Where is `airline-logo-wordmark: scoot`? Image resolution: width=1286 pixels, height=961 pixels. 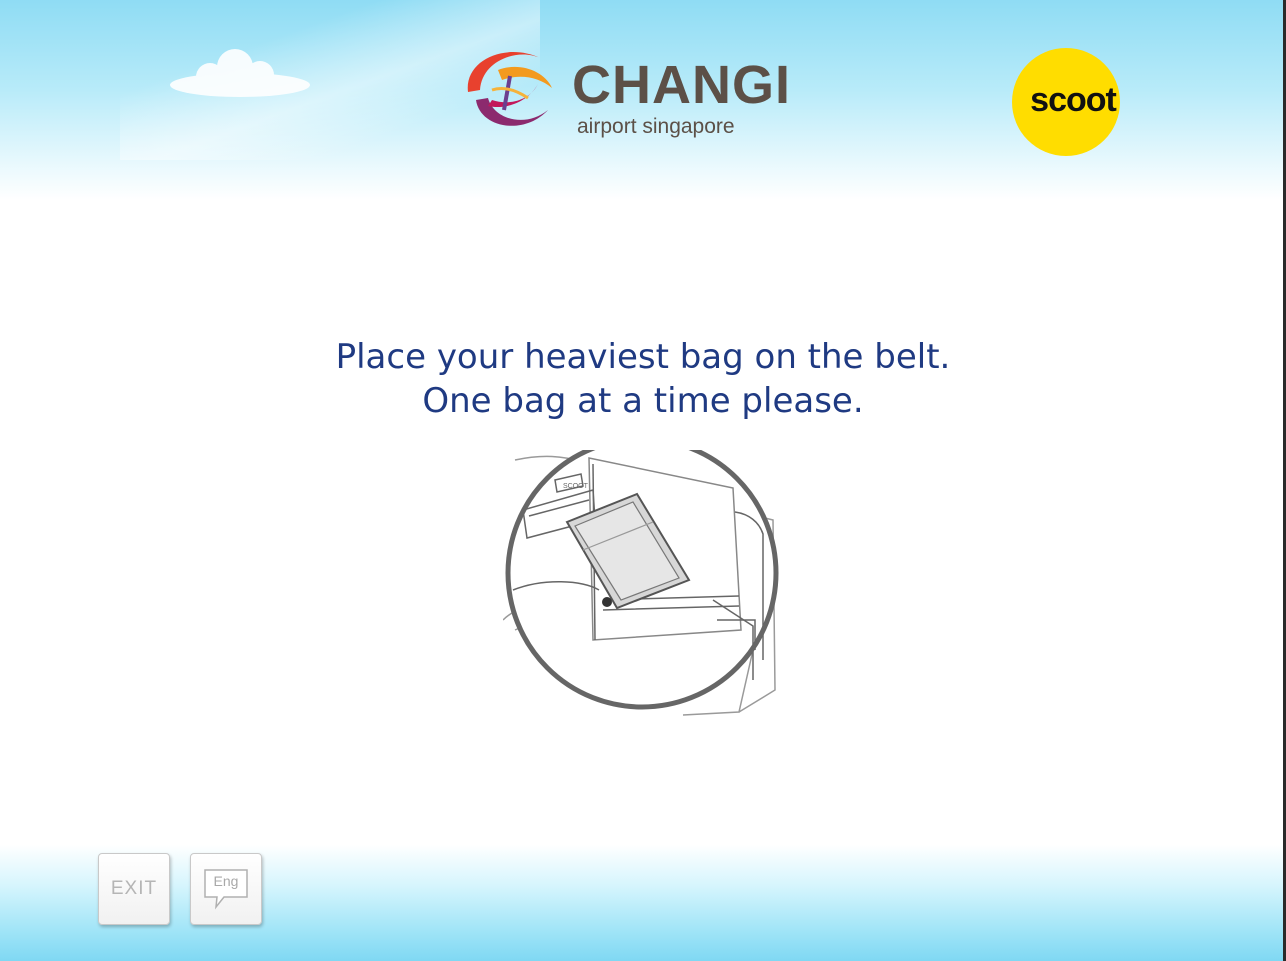
airline-logo-wordmark: scoot is located at coordinates (1073, 99).